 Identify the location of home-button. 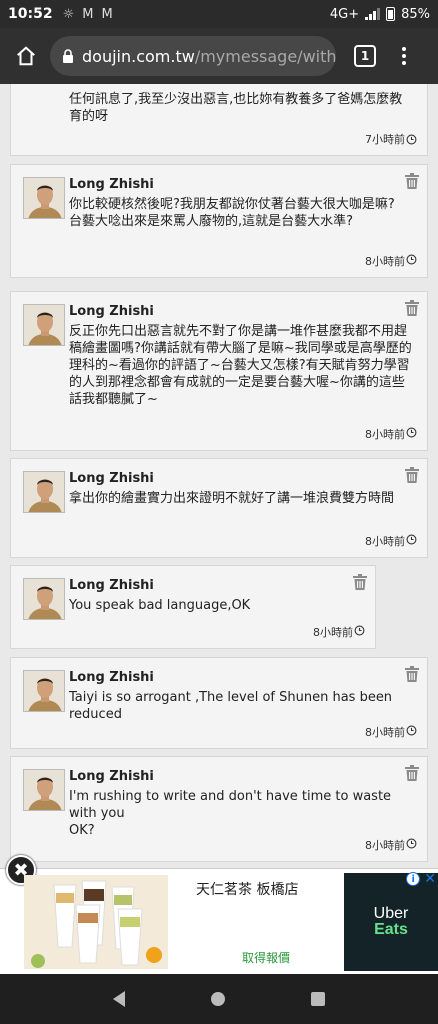
(26, 56).